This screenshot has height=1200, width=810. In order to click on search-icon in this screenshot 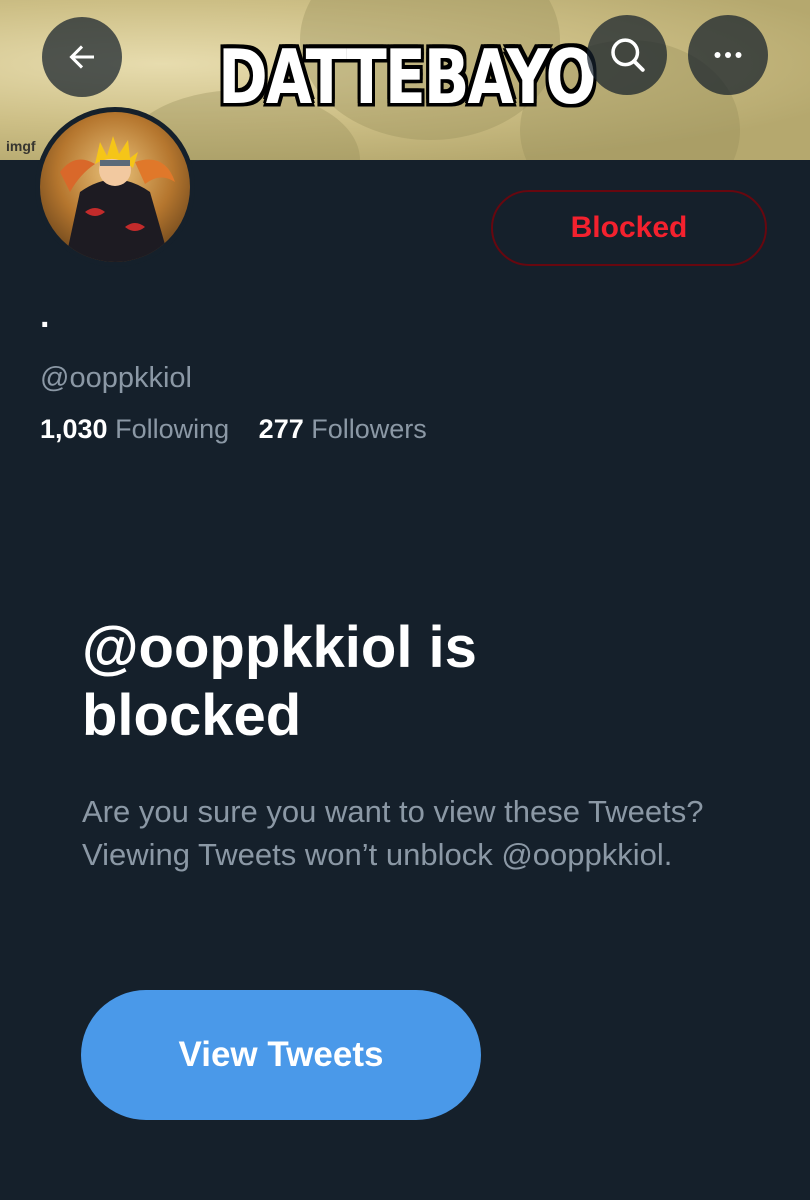, I will do `click(628, 55)`.